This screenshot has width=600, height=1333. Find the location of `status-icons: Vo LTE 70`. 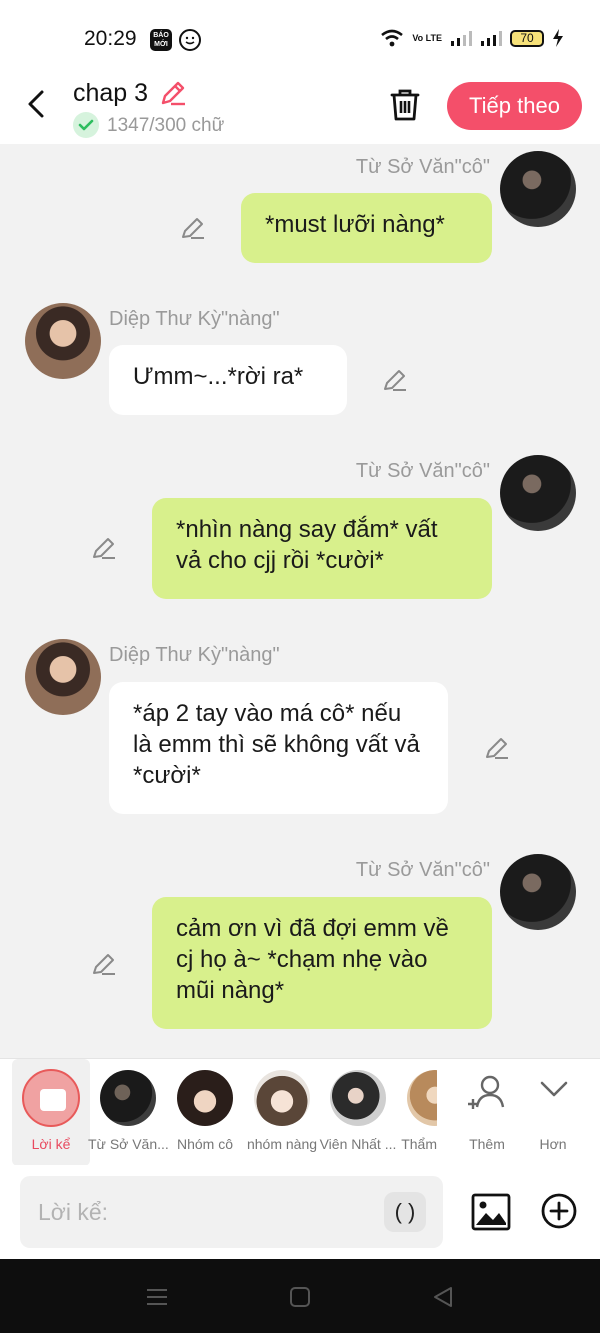

status-icons: Vo LTE 70 is located at coordinates (472, 38).